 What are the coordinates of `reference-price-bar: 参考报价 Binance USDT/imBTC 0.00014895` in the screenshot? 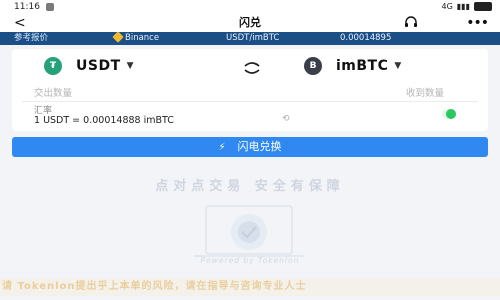 It's located at (250, 38).